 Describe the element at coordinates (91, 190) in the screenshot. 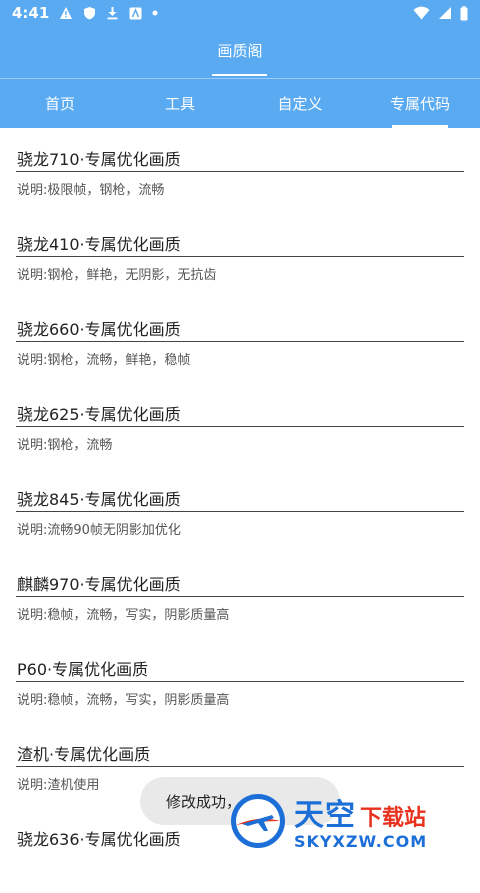

I see `item-desc: 说明:极限帧，钢枪，流畅` at that location.